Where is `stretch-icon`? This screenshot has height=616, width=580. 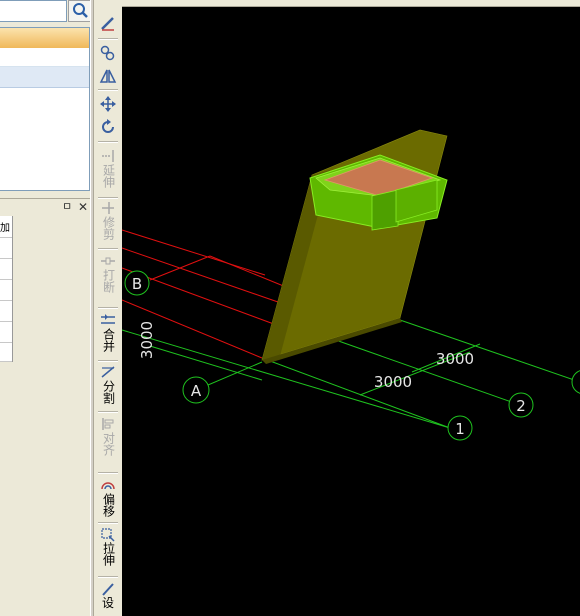
stretch-icon is located at coordinates (108, 535).